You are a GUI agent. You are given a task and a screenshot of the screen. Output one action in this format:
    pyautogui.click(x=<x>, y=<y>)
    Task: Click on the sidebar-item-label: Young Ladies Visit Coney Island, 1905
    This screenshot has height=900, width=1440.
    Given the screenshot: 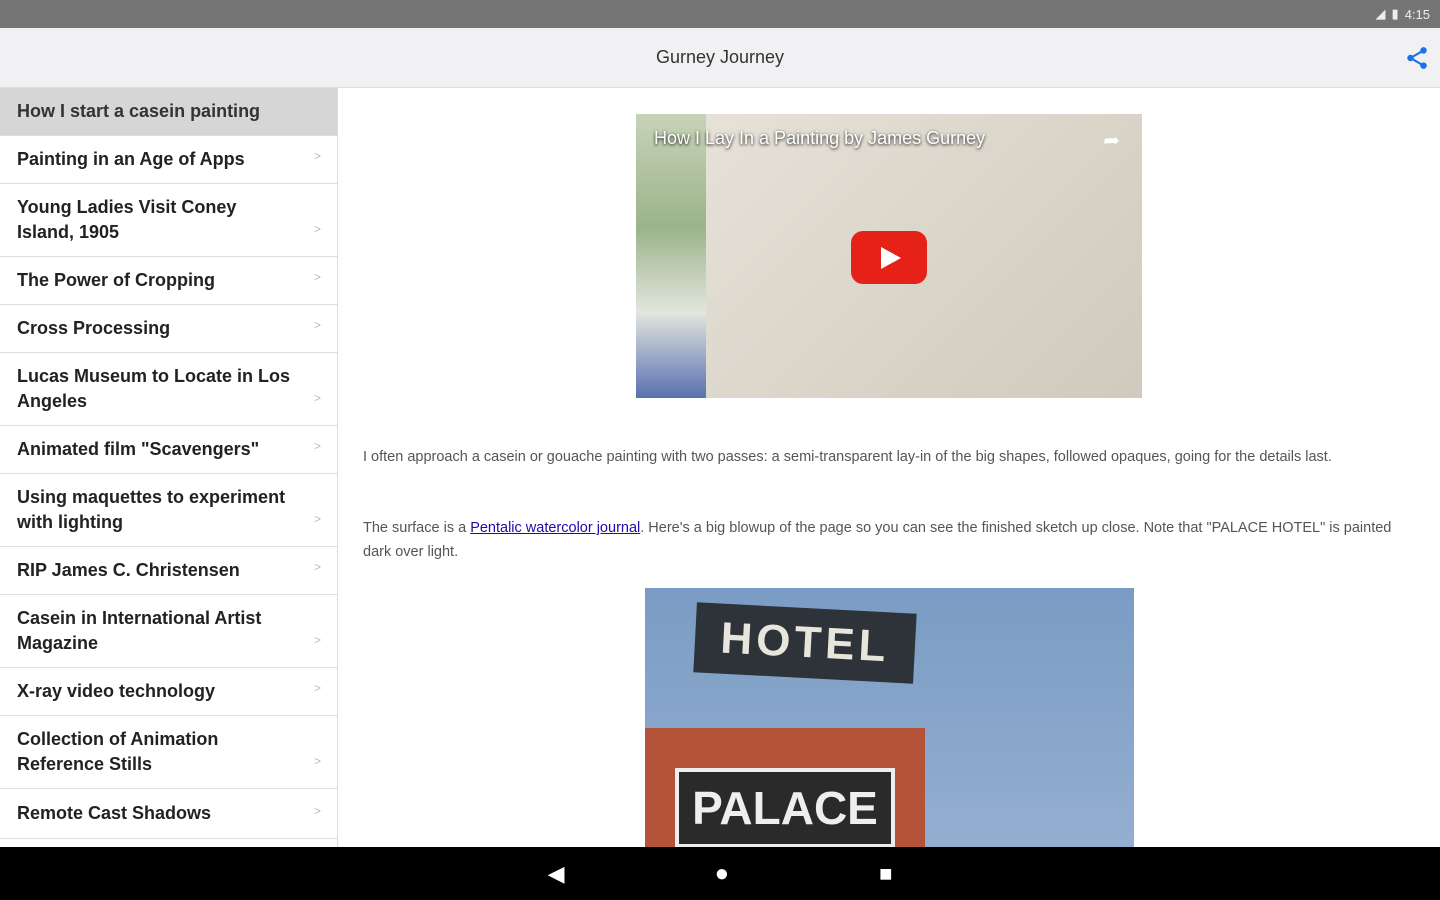 What is the action you would take?
    pyautogui.click(x=127, y=219)
    